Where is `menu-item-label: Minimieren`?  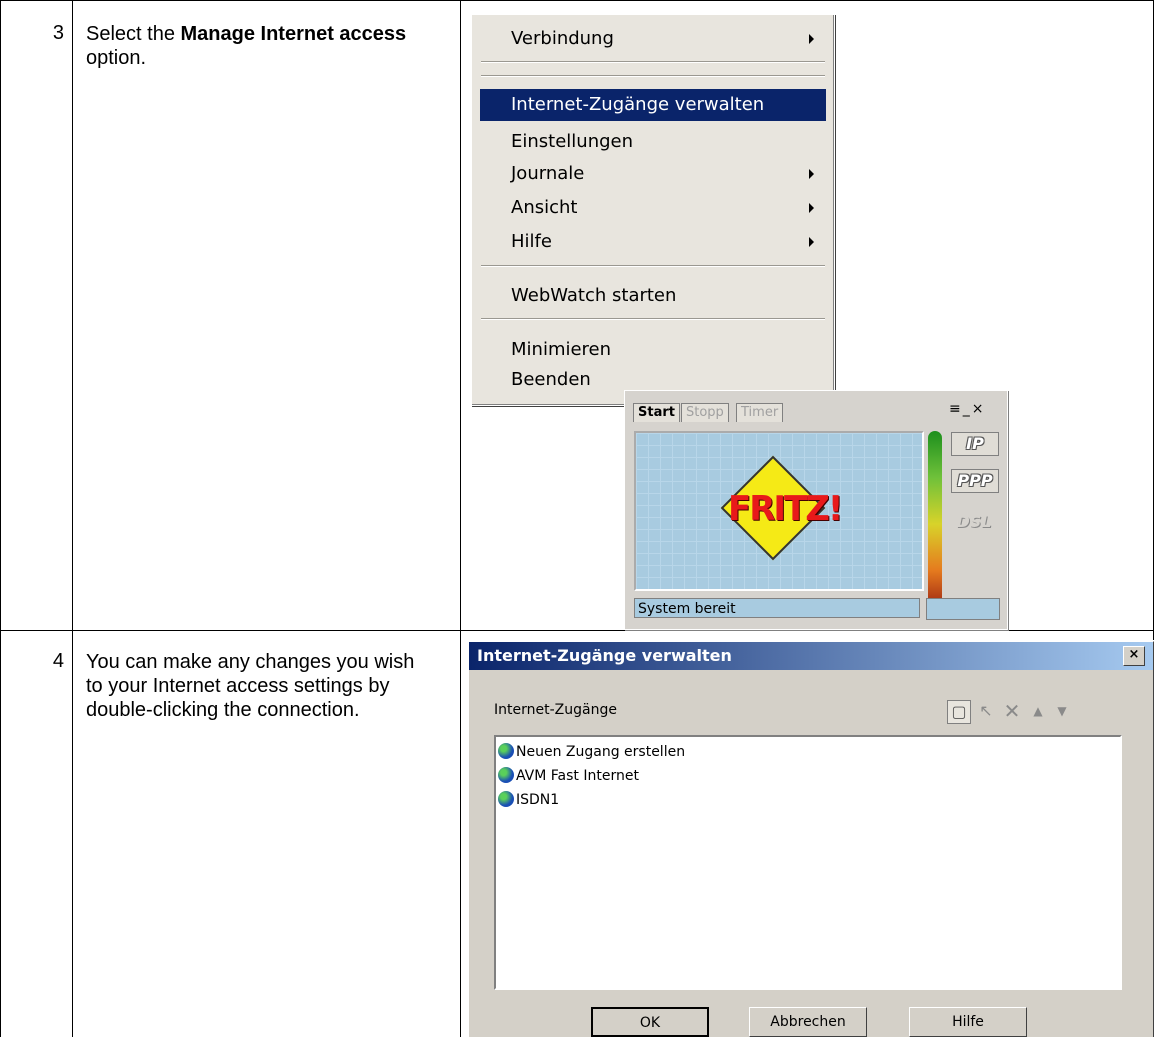
menu-item-label: Minimieren is located at coordinates (561, 349).